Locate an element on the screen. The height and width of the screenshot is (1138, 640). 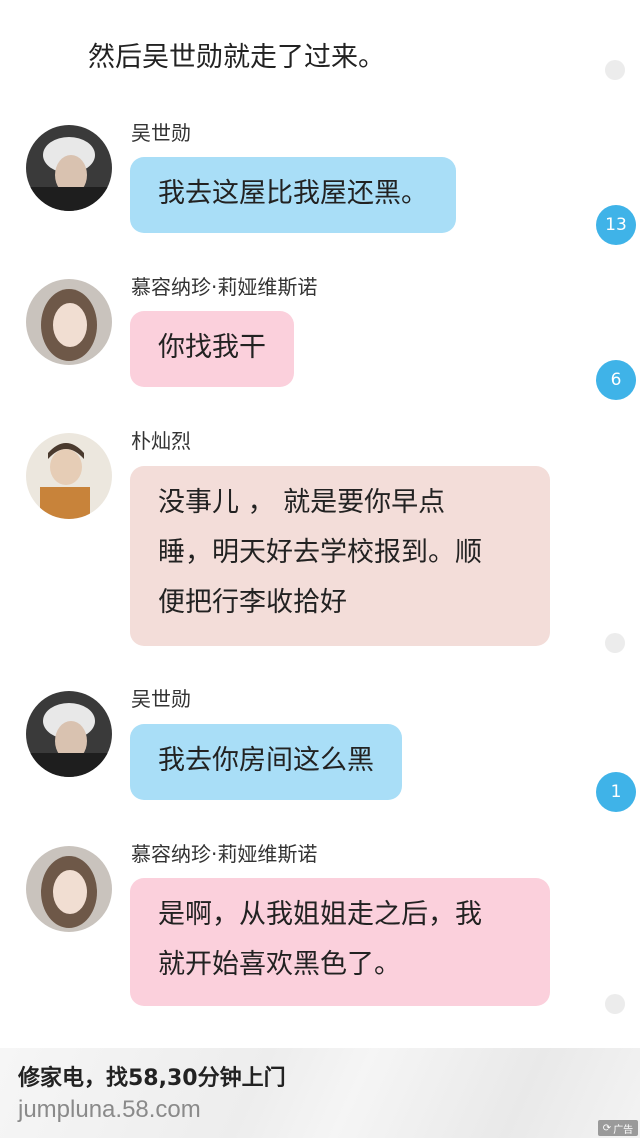
comment-count-badge: 6 is located at coordinates (616, 380).